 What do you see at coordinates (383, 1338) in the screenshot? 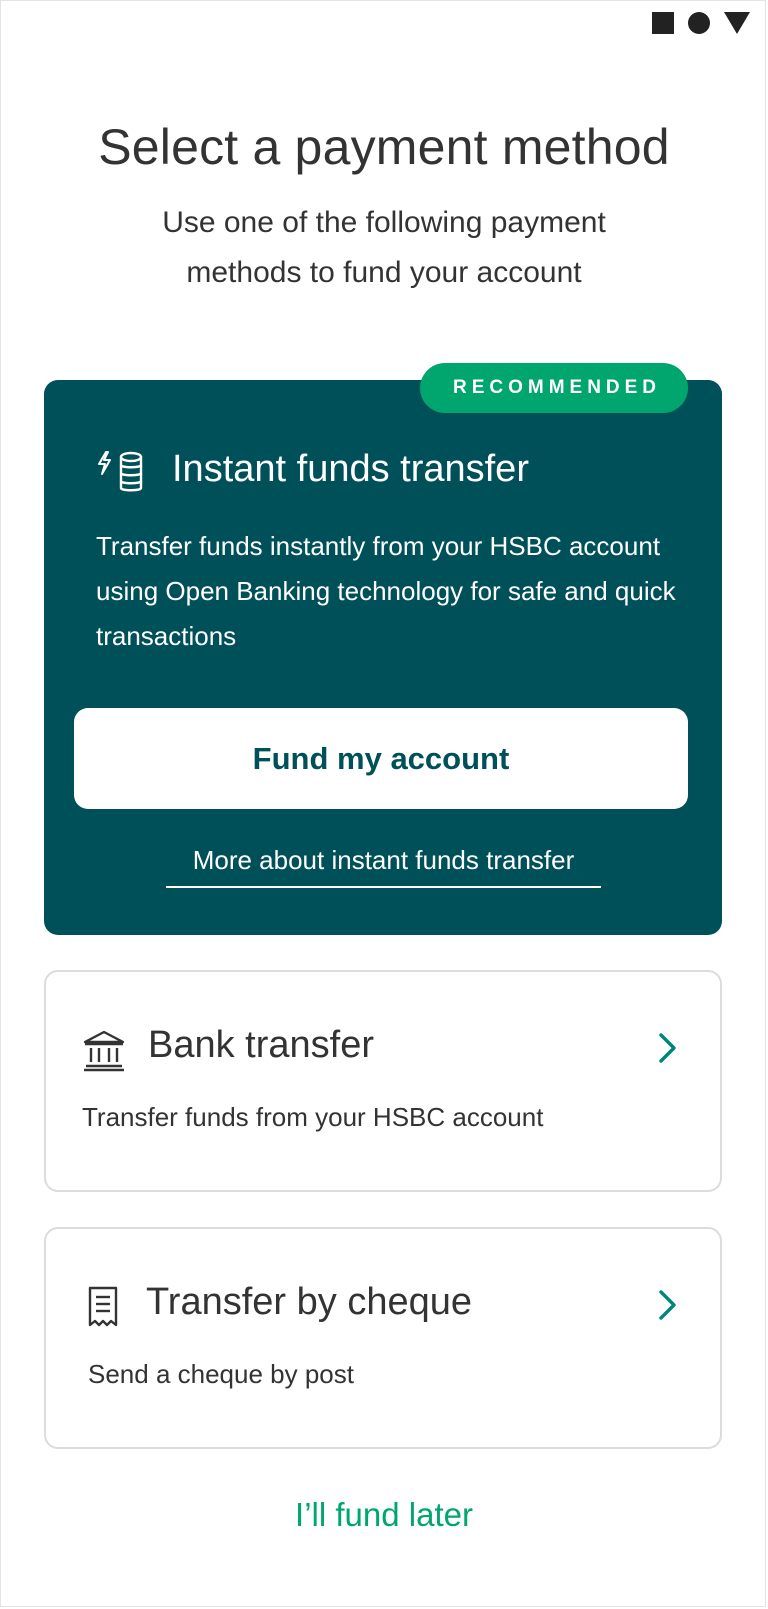
I see `cheque-transfer-card: Transfer by cheque Send a cheque by post` at bounding box center [383, 1338].